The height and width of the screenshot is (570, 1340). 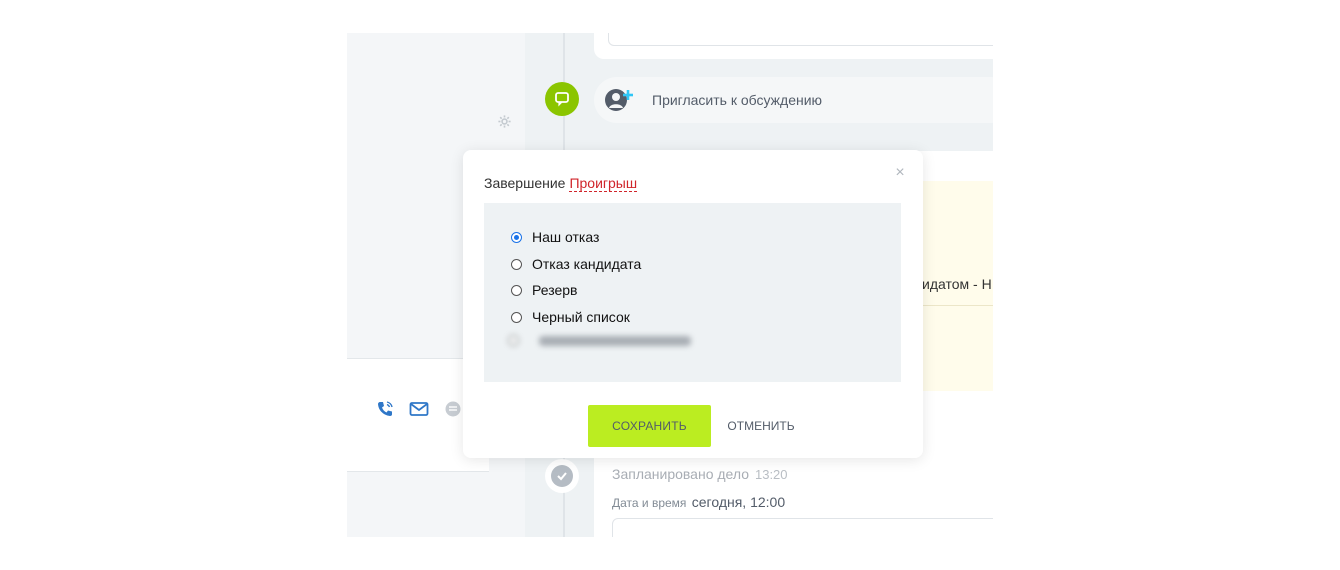 I want to click on planned-activity-title: Запланировано дело 13:20, so click(x=700, y=474).